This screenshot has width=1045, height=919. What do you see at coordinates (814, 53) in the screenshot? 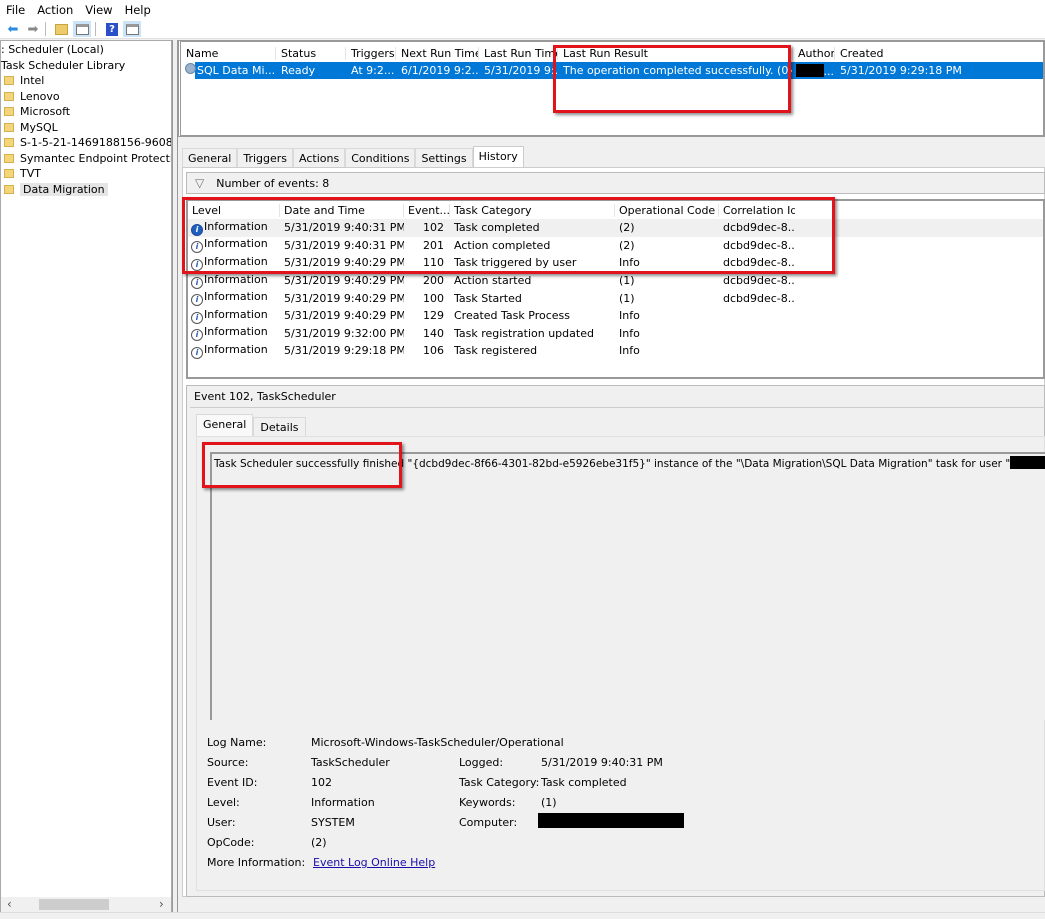
I see `col-author: Author` at bounding box center [814, 53].